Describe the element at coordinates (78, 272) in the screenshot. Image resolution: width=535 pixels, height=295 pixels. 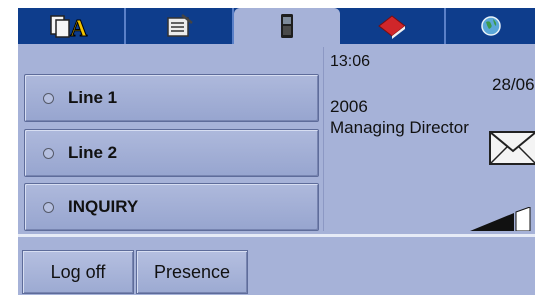
I see `log-off-button: Log off` at that location.